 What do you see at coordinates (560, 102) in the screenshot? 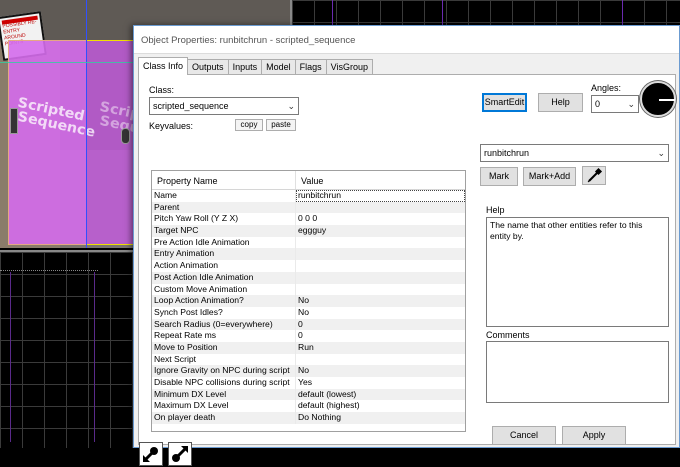
I see `help-button: Help` at bounding box center [560, 102].